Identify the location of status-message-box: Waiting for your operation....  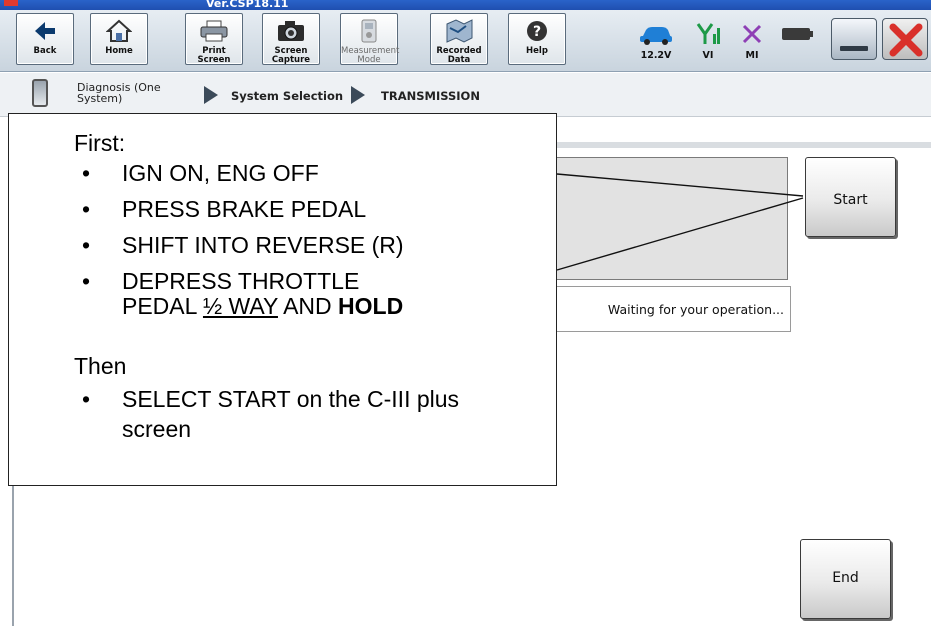
(673, 309).